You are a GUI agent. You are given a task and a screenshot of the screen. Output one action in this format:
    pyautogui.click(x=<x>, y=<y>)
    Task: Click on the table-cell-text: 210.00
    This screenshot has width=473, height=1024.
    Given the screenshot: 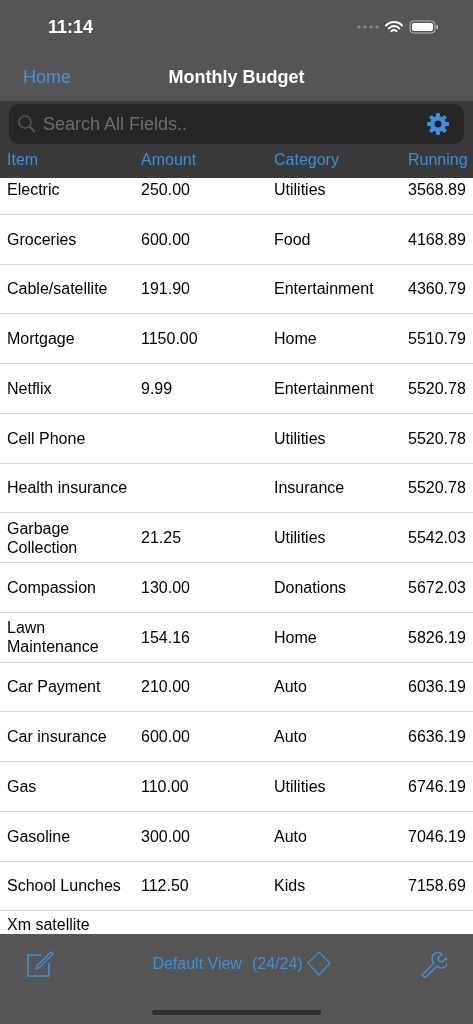 What is the action you would take?
    pyautogui.click(x=166, y=687)
    